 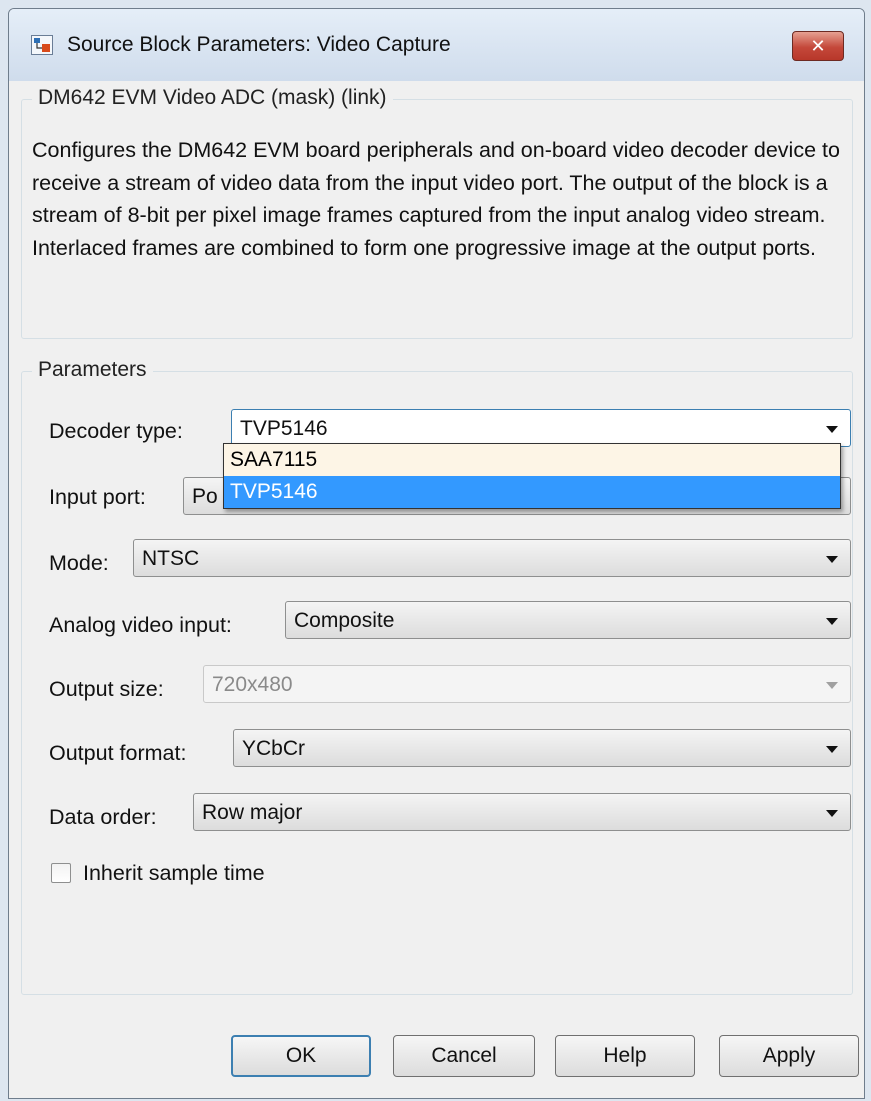 I want to click on input-port-value: Po, so click(x=205, y=496).